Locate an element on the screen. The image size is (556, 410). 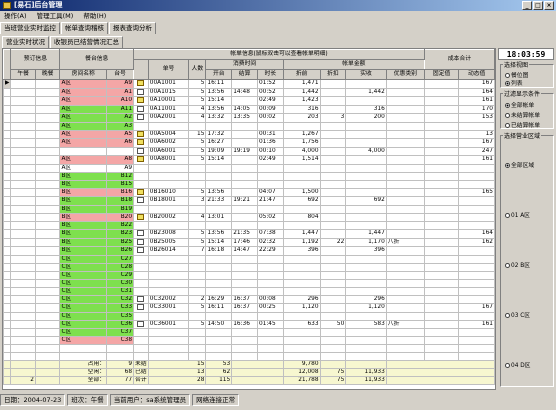
table-row: C区 C32 0C32002 2 16:29 16:37 00:08 296 296 is located at coordinates (249, 299).